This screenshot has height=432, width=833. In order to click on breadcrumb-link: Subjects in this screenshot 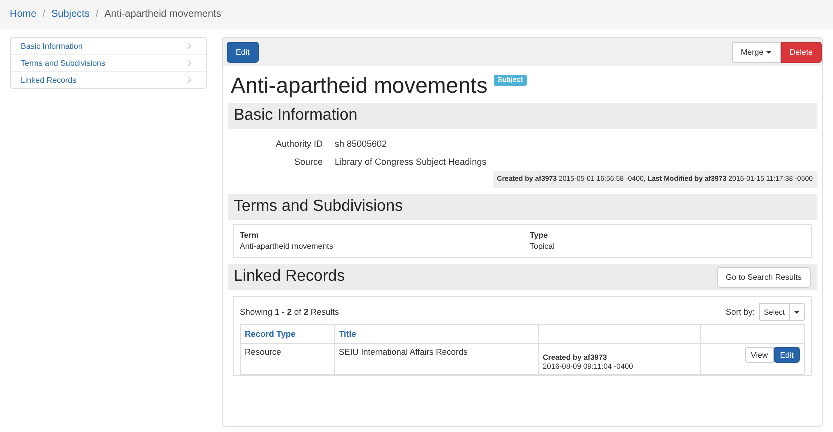, I will do `click(70, 14)`.